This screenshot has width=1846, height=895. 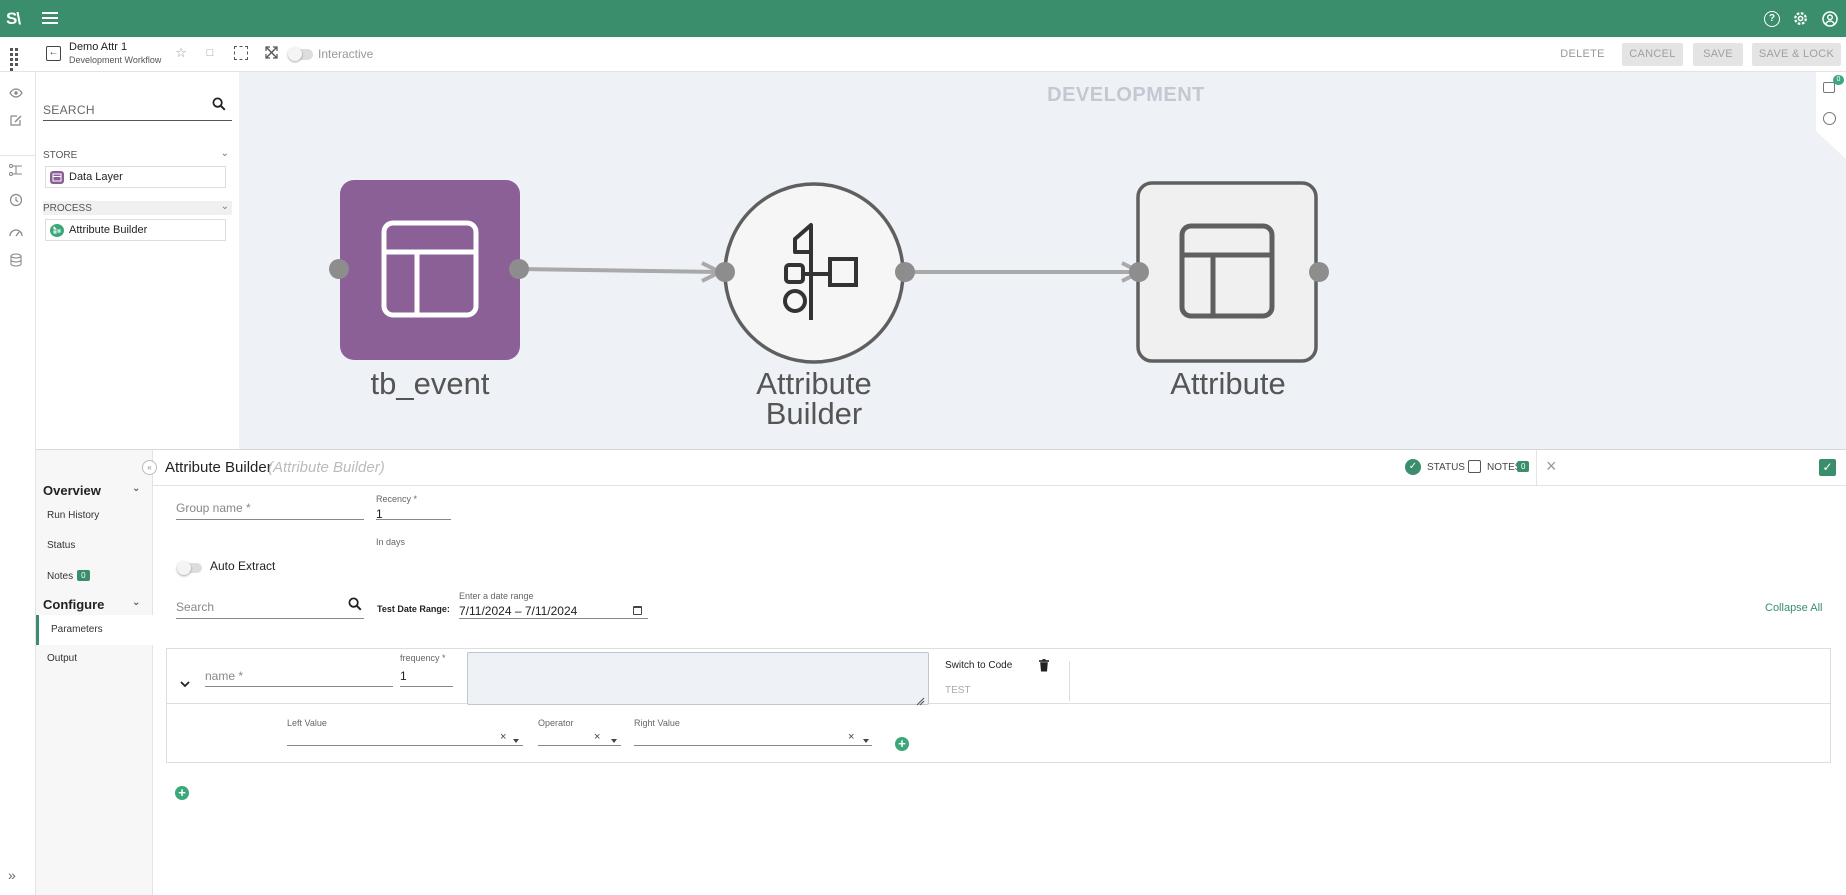 What do you see at coordinates (270, 508) in the screenshot?
I see `group-name-field: Group name *` at bounding box center [270, 508].